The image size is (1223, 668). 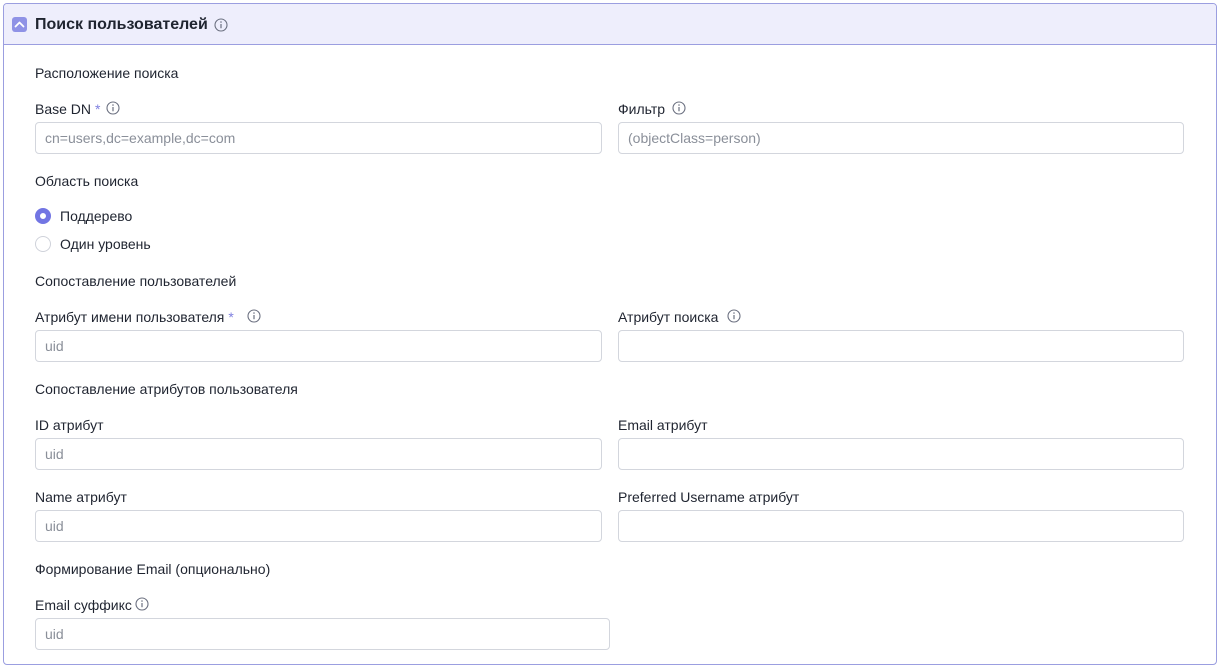 I want to click on preferred-username-attr-input, so click(x=901, y=526).